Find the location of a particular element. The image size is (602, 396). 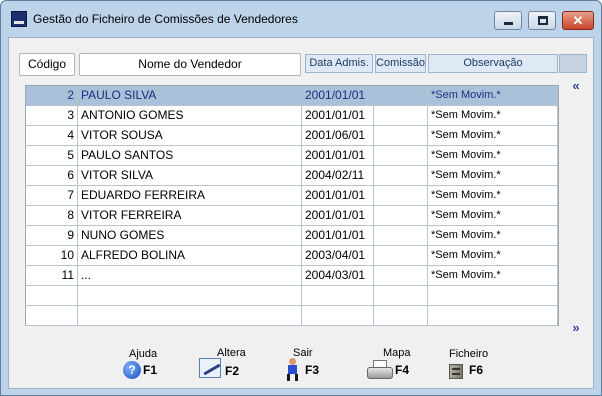

table-row: 9 NUNO GOMES 2001/01/01 *Sem Movim.* is located at coordinates (292, 236).